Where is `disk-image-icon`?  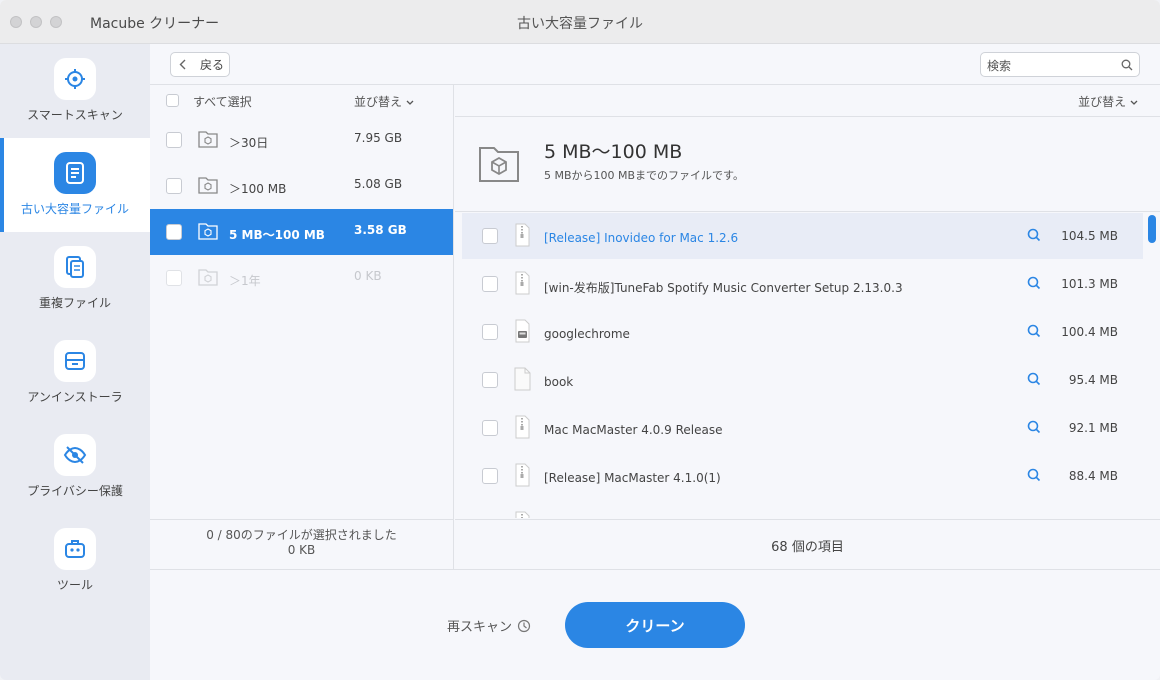
disk-image-icon is located at coordinates (522, 331).